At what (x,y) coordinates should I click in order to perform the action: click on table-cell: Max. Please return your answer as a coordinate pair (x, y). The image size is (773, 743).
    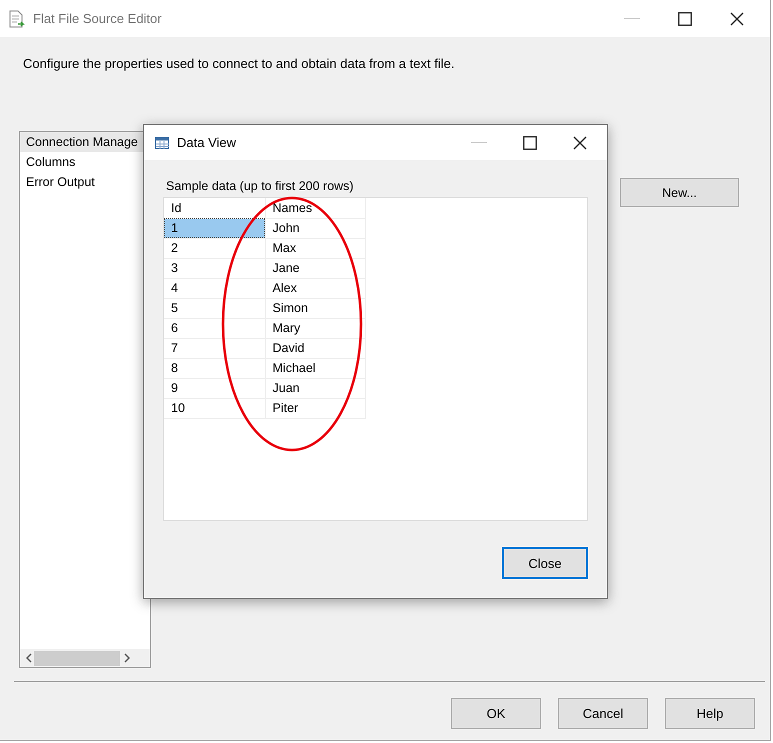
    Looking at the image, I should click on (315, 248).